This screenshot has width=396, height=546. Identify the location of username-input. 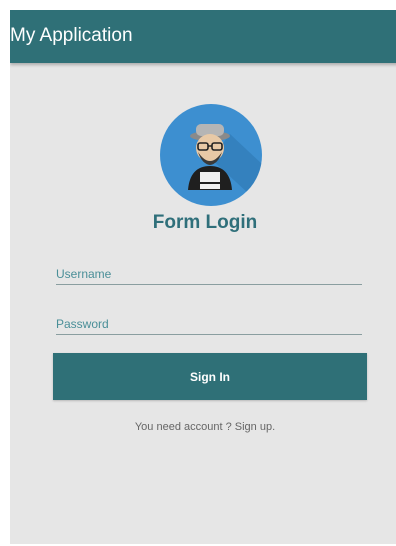
(209, 270).